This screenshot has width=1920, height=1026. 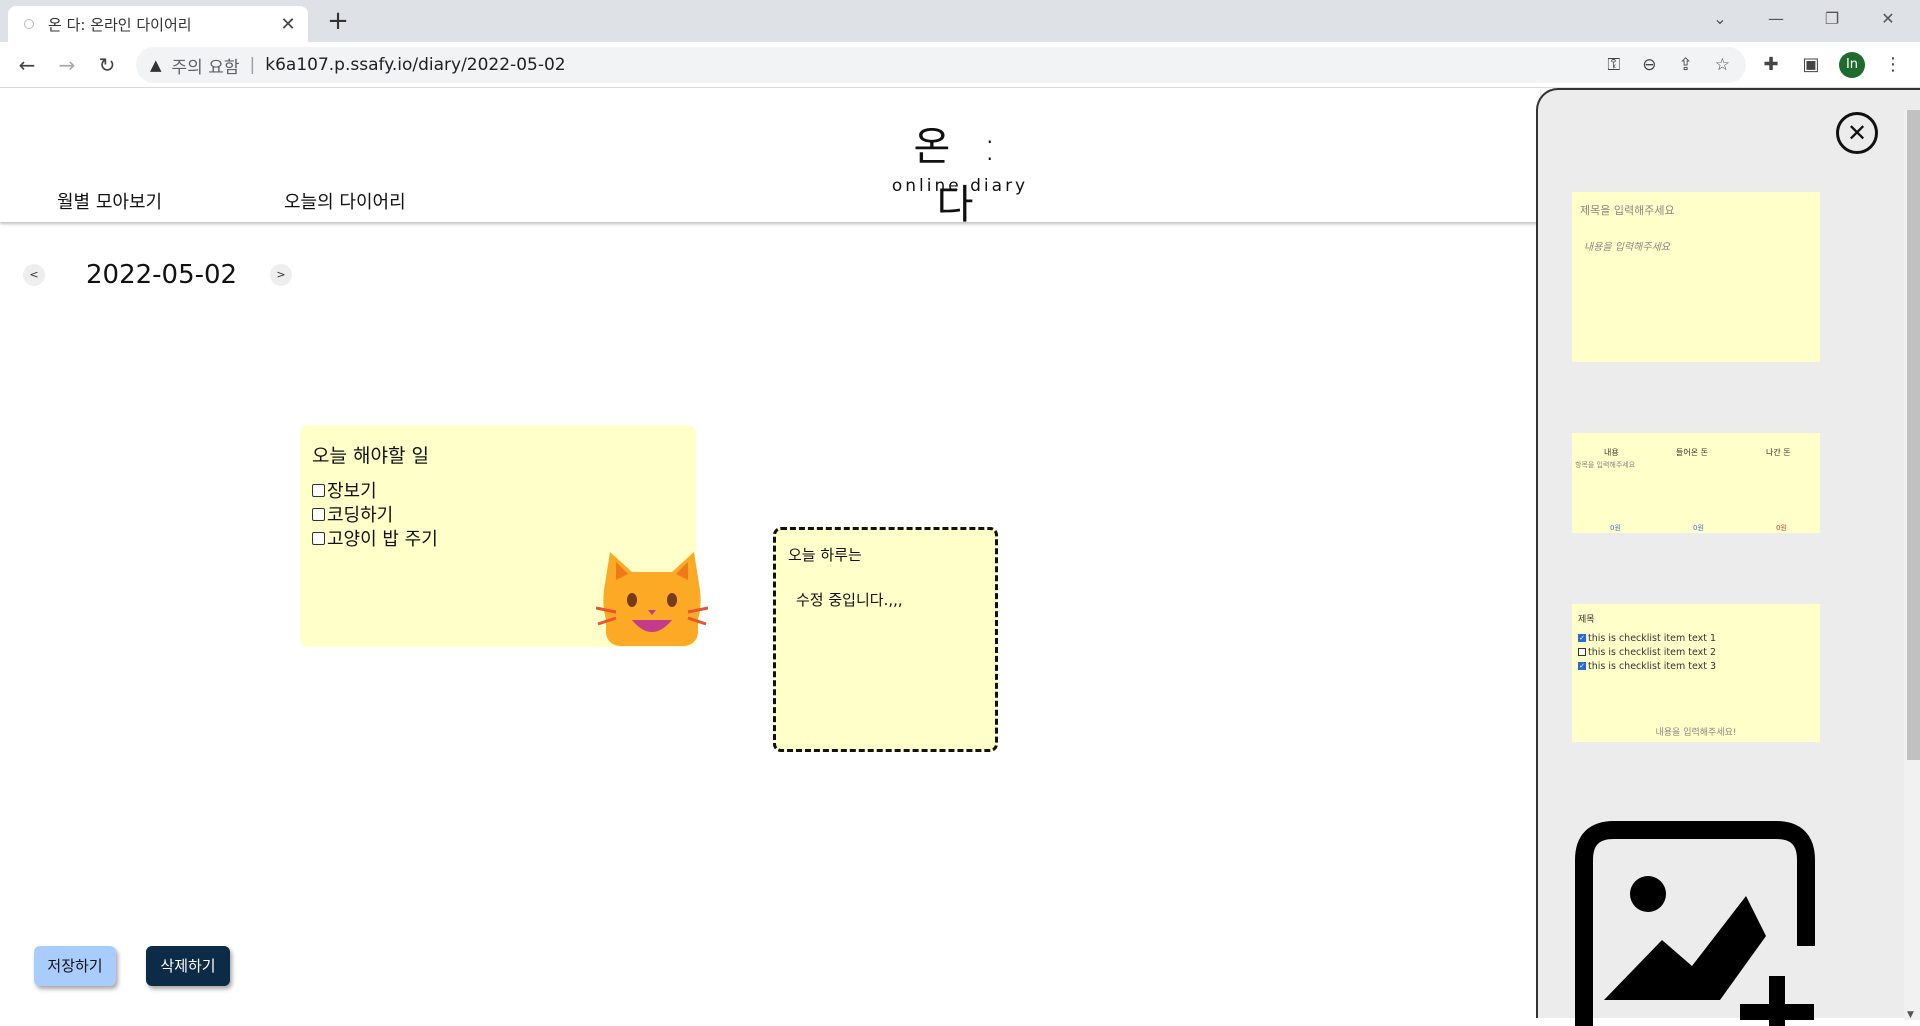 I want to click on ledger-col-expense: 나간 돈, so click(x=1778, y=452).